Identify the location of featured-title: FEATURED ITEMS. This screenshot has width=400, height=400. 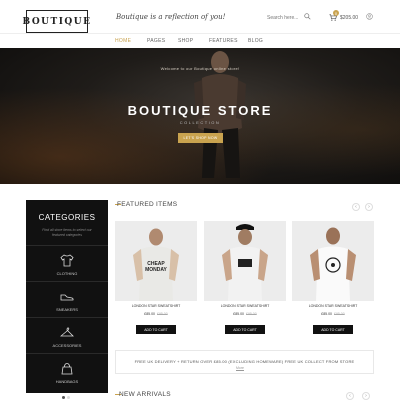
(147, 204).